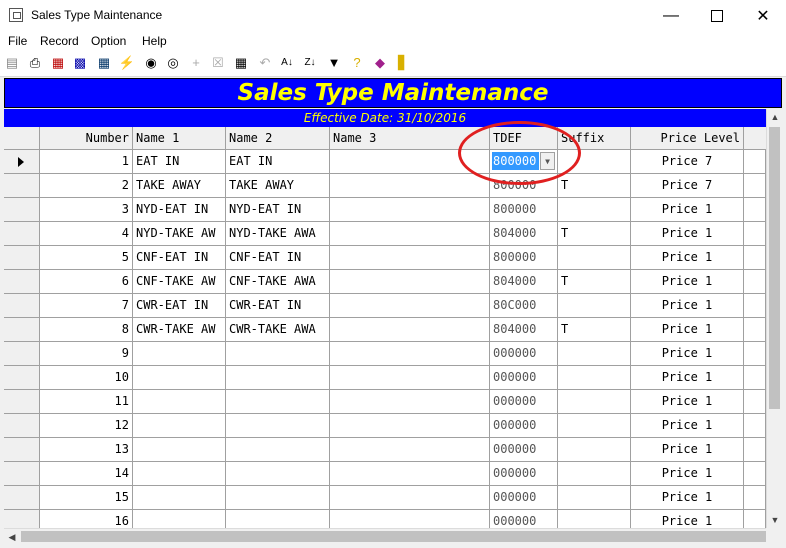  I want to click on horizontal-scrollbar: ◀, so click(385, 536).